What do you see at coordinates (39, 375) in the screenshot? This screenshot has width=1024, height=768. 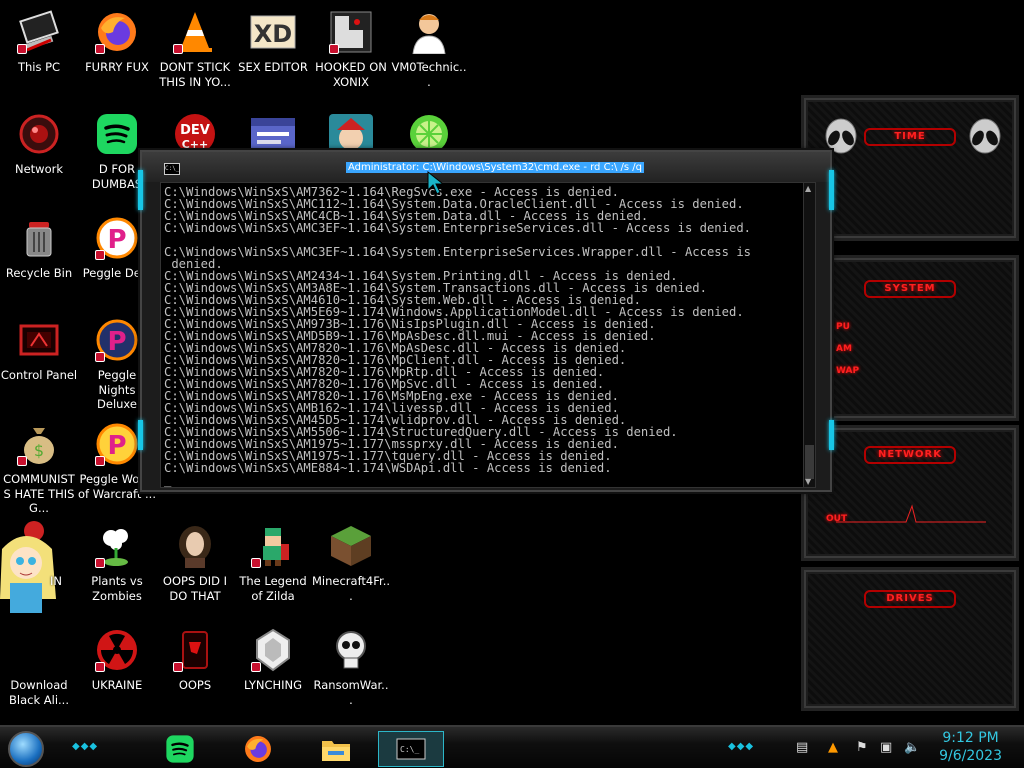 I see `icon-label: Control Panel` at bounding box center [39, 375].